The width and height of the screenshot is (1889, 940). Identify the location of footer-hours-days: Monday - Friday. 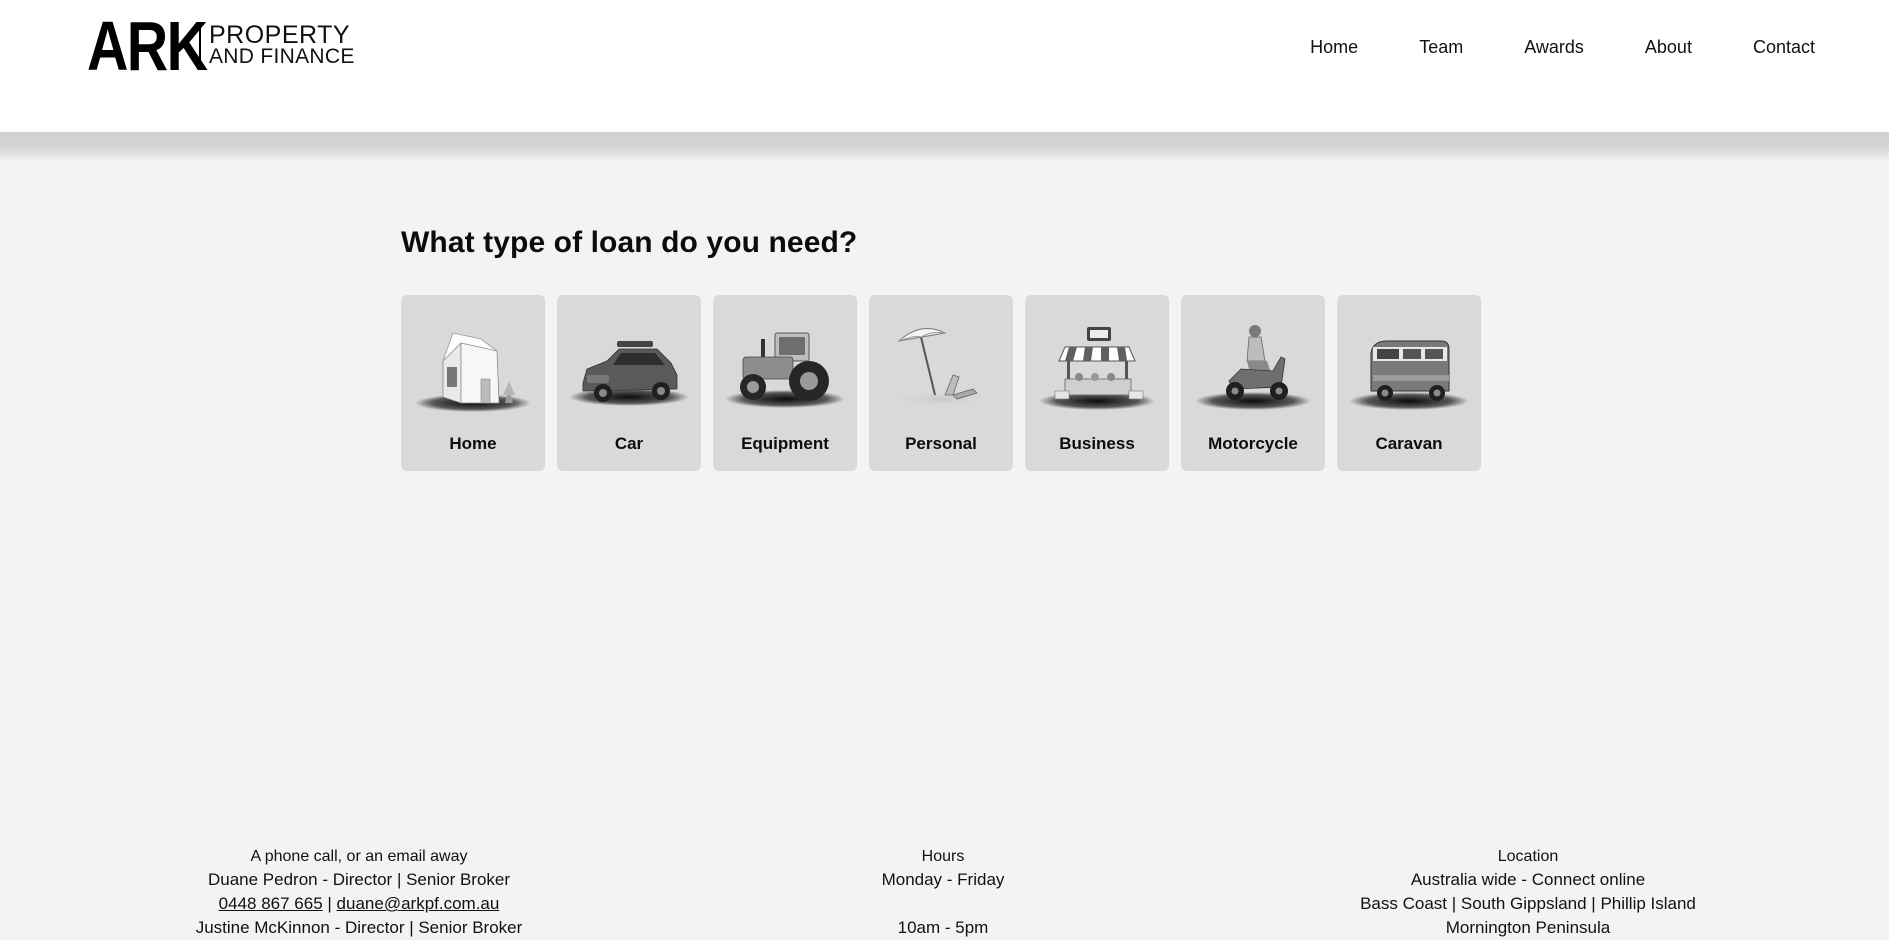
(943, 879).